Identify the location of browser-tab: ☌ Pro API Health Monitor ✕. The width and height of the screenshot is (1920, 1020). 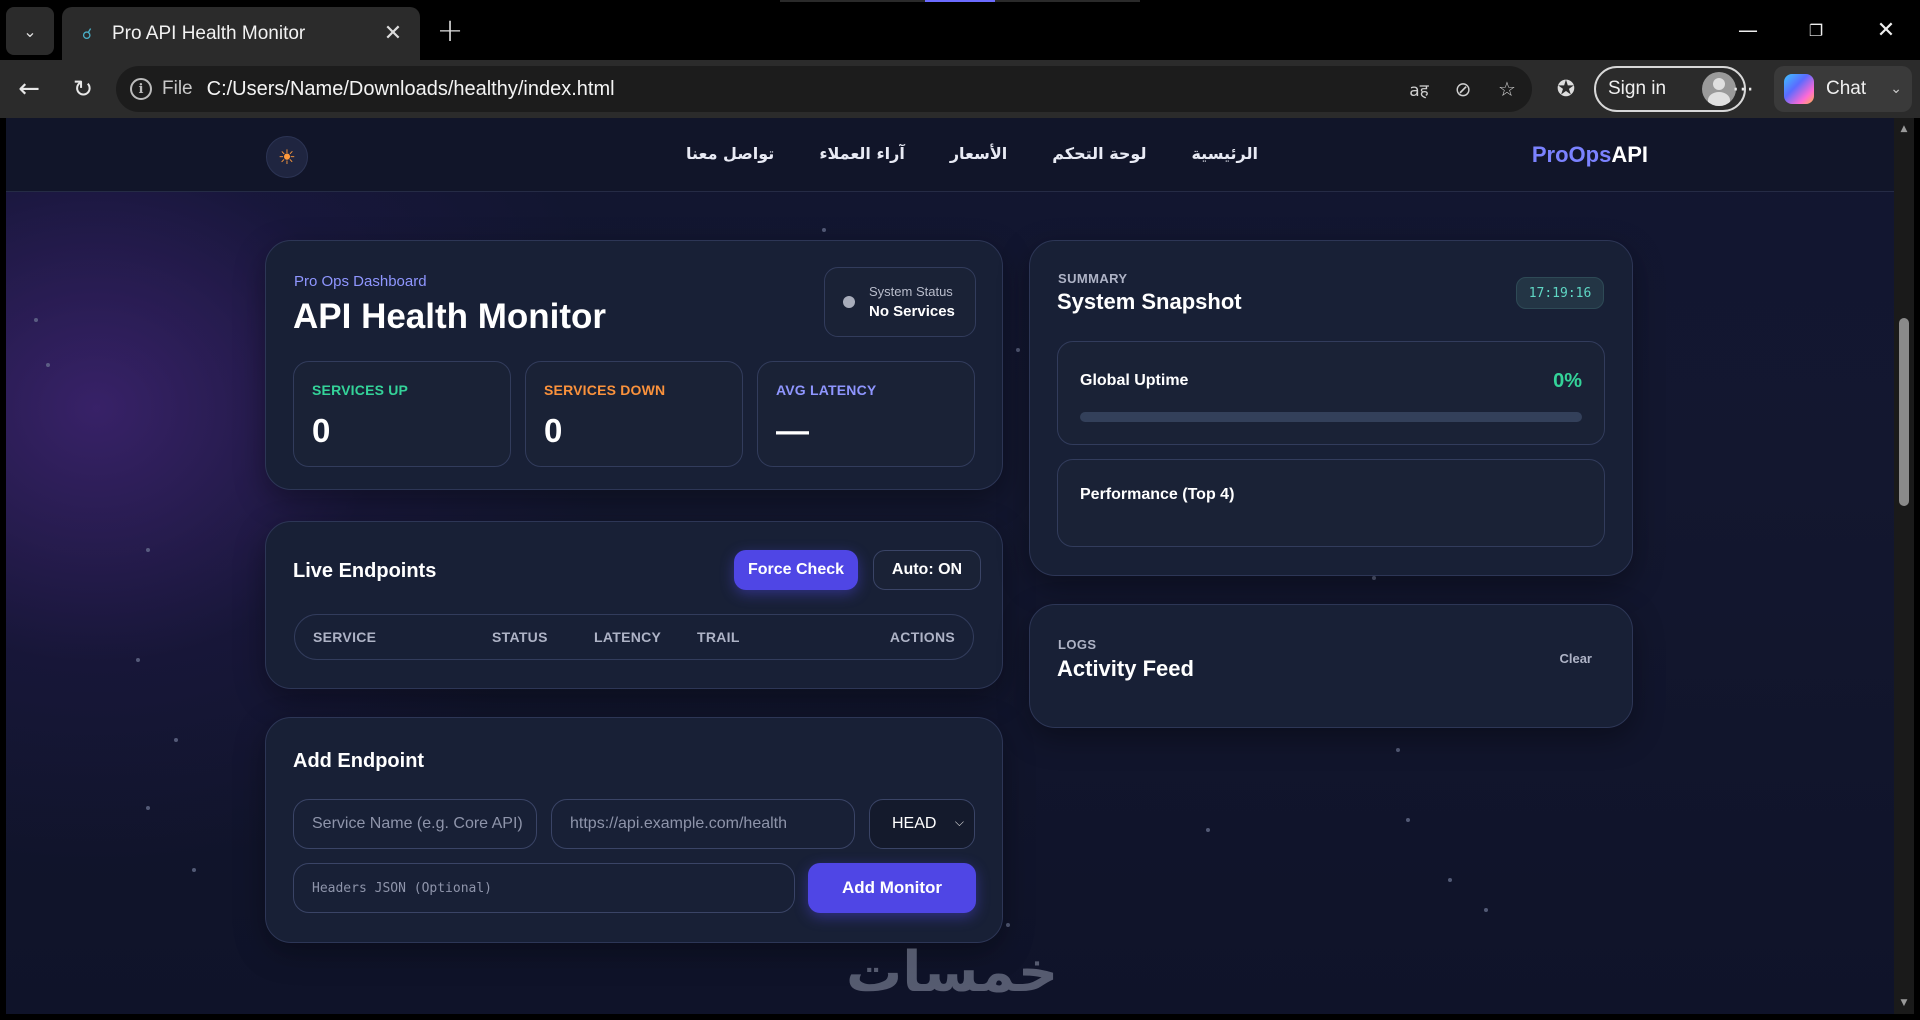
(241, 33).